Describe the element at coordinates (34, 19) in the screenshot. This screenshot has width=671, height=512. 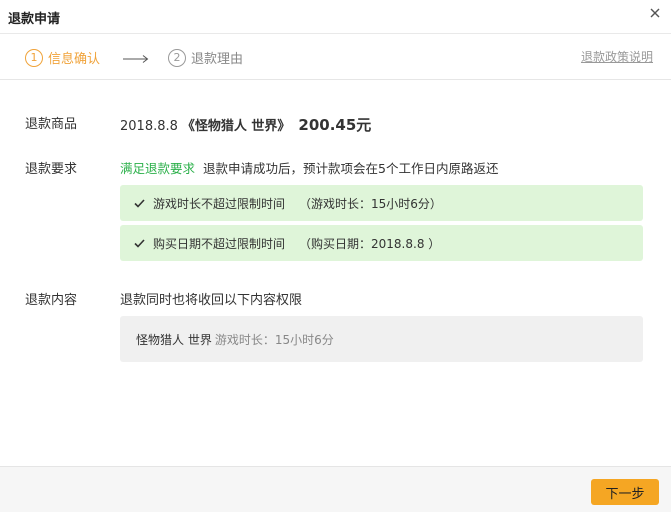
I see `dialog-title: 退款申请` at that location.